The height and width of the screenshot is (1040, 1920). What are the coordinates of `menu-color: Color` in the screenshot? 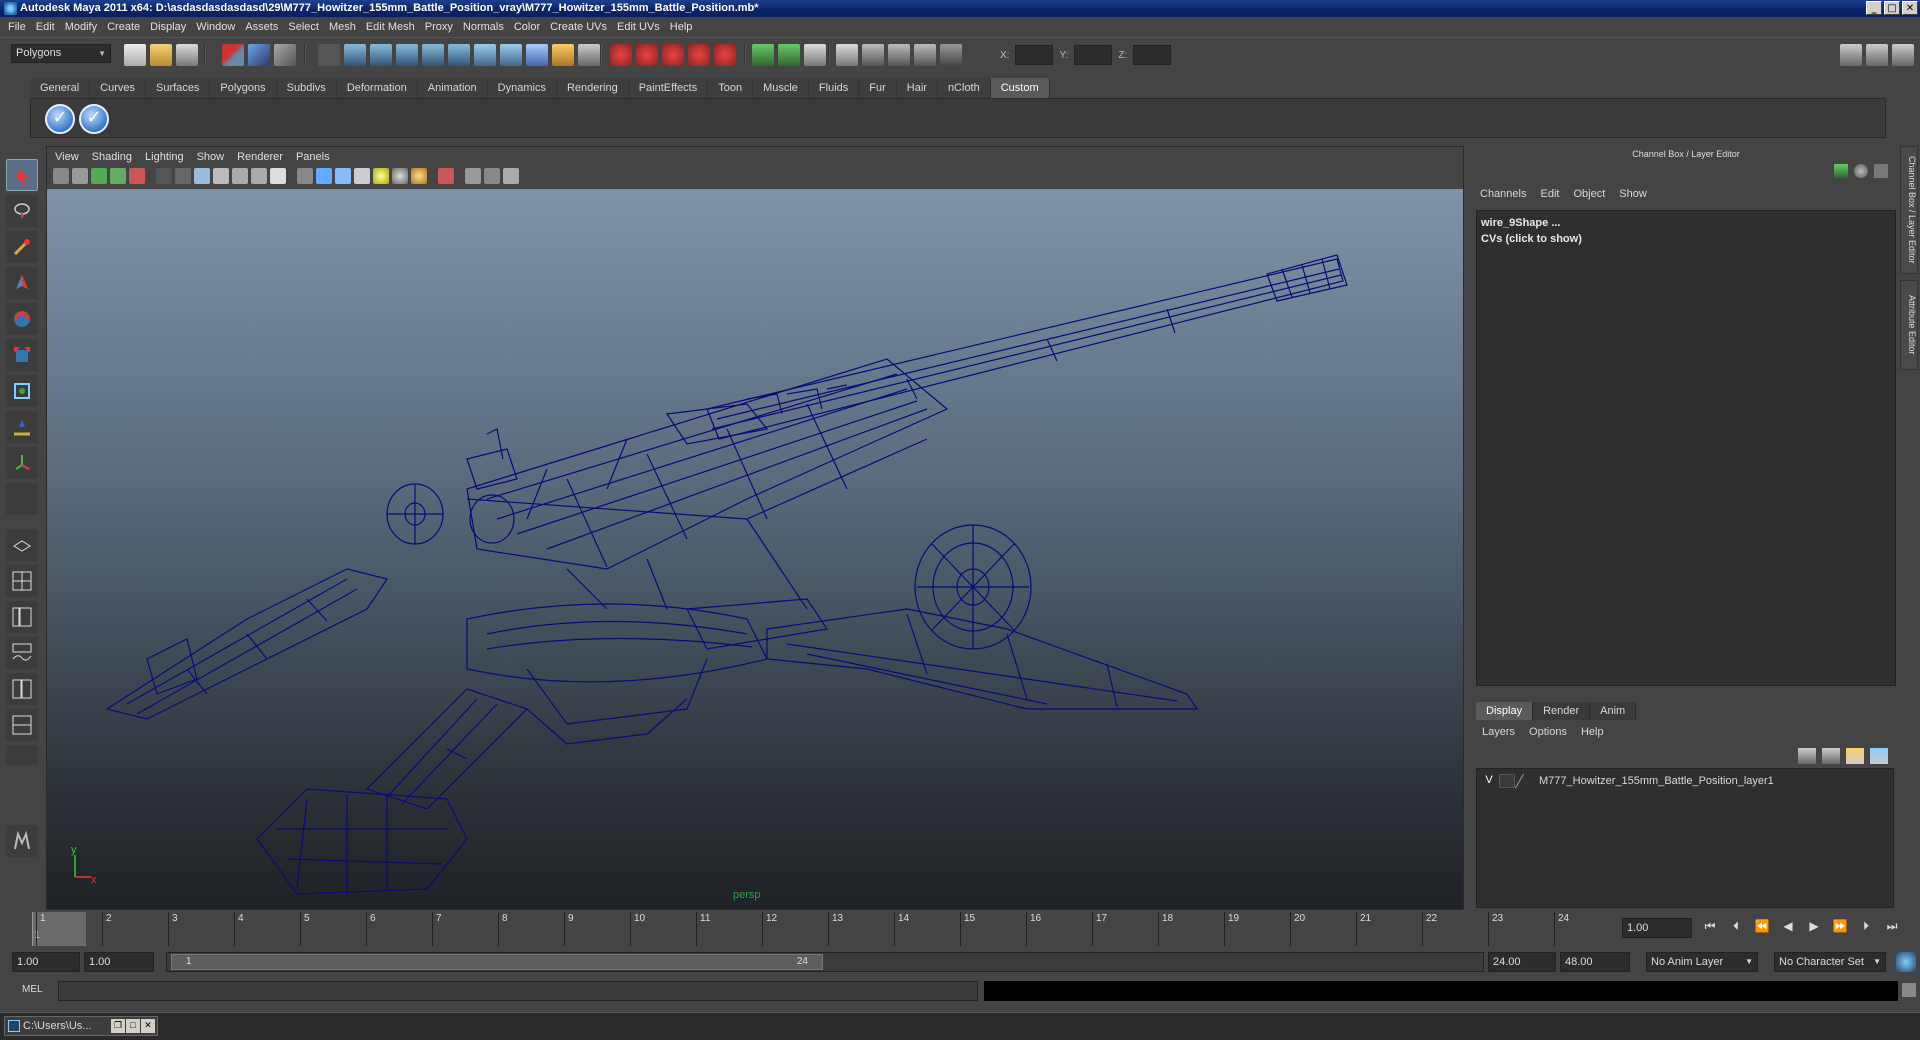 It's located at (531, 27).